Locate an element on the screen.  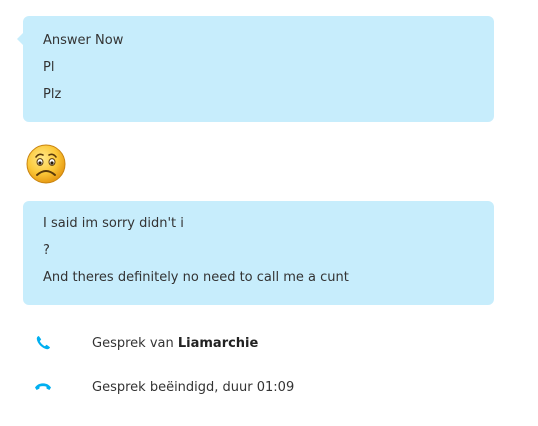
incoming-call-entry: Gesprek van Liamarchie is located at coordinates (146, 343).